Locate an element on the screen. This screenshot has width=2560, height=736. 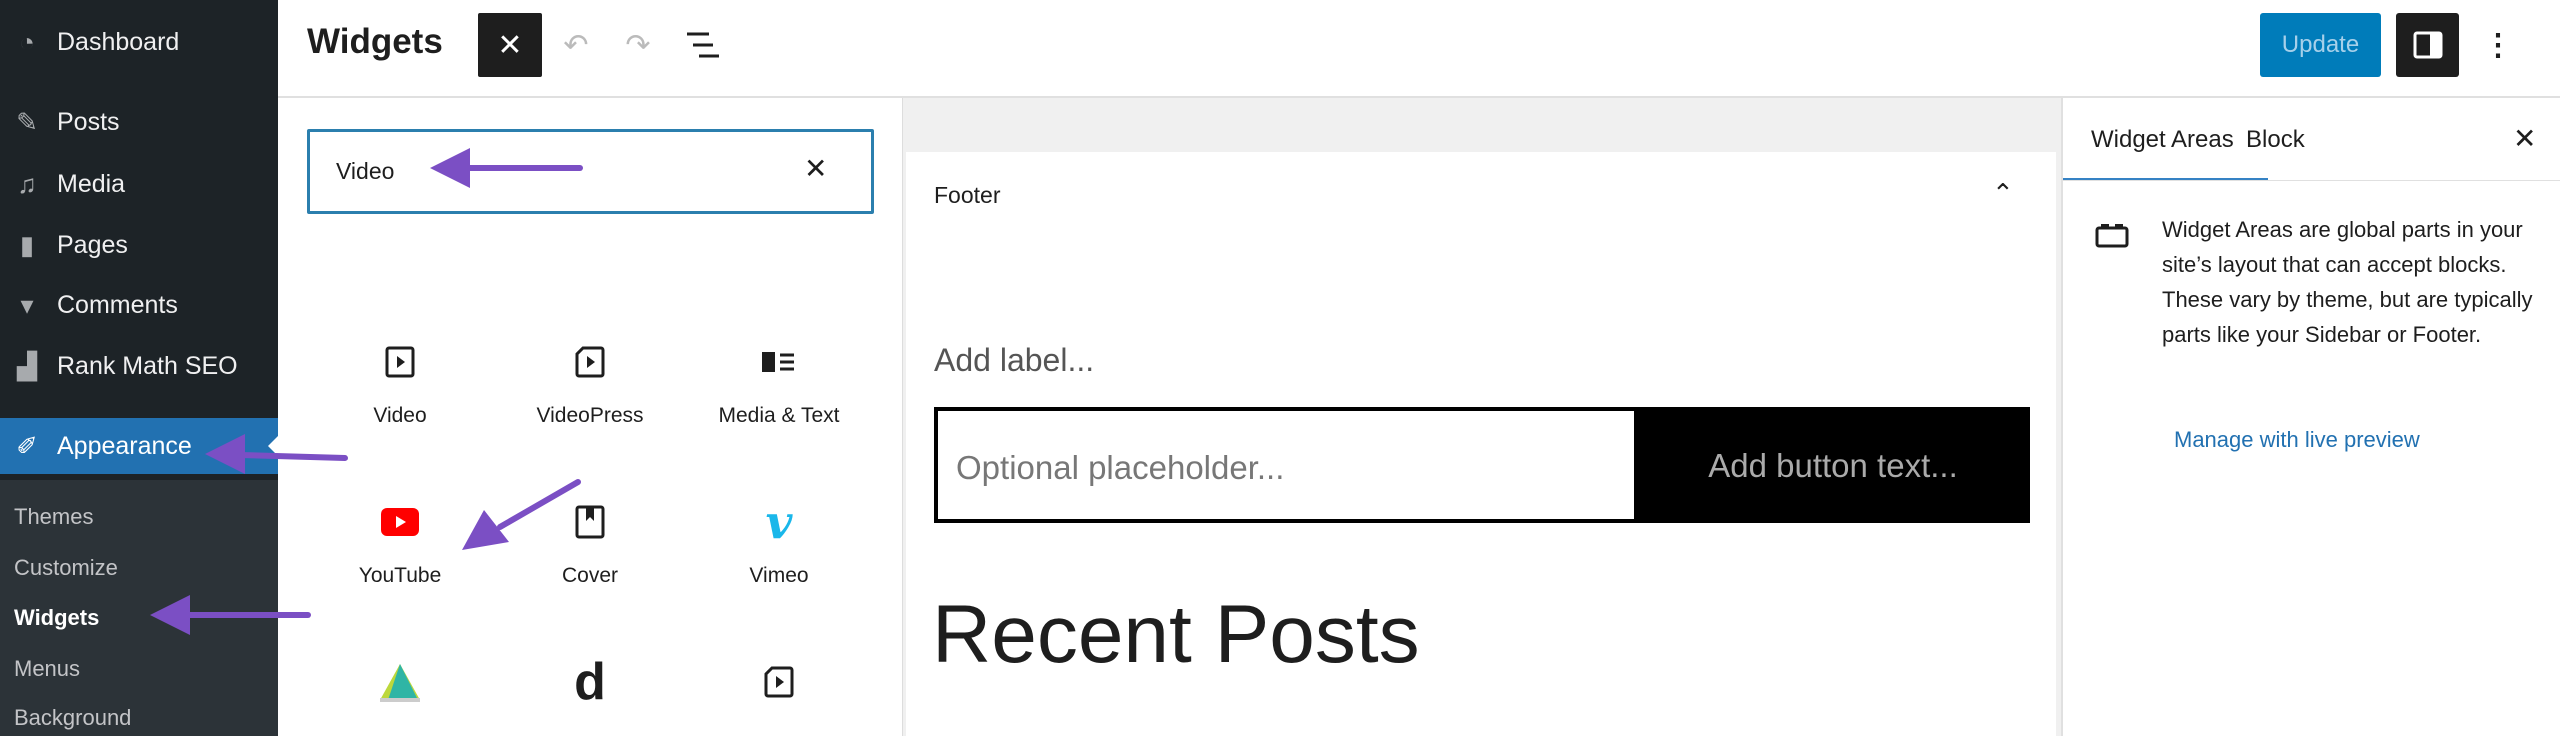
submenu-widgets: Widgets is located at coordinates (56, 618).